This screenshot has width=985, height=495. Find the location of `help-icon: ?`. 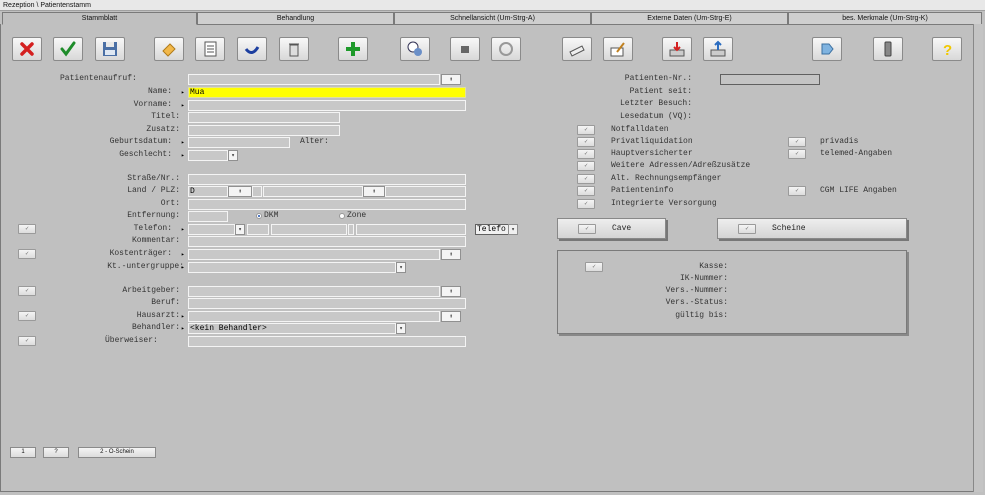

help-icon: ? is located at coordinates (947, 50).